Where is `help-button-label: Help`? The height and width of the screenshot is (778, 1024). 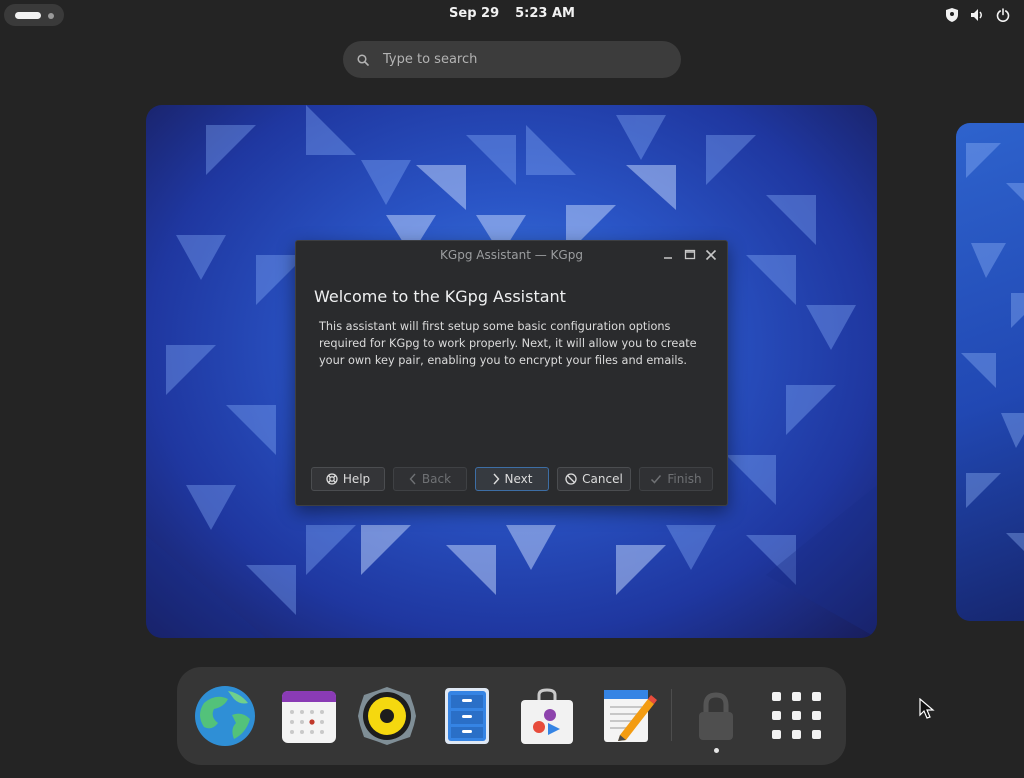 help-button-label: Help is located at coordinates (356, 479).